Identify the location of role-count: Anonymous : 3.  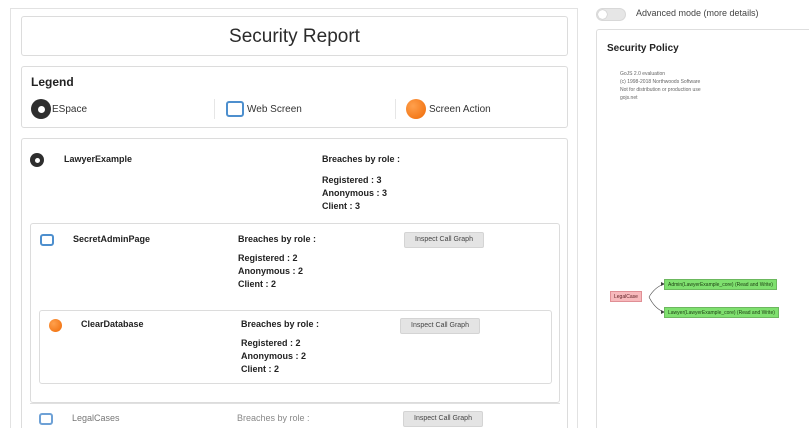
(355, 193).